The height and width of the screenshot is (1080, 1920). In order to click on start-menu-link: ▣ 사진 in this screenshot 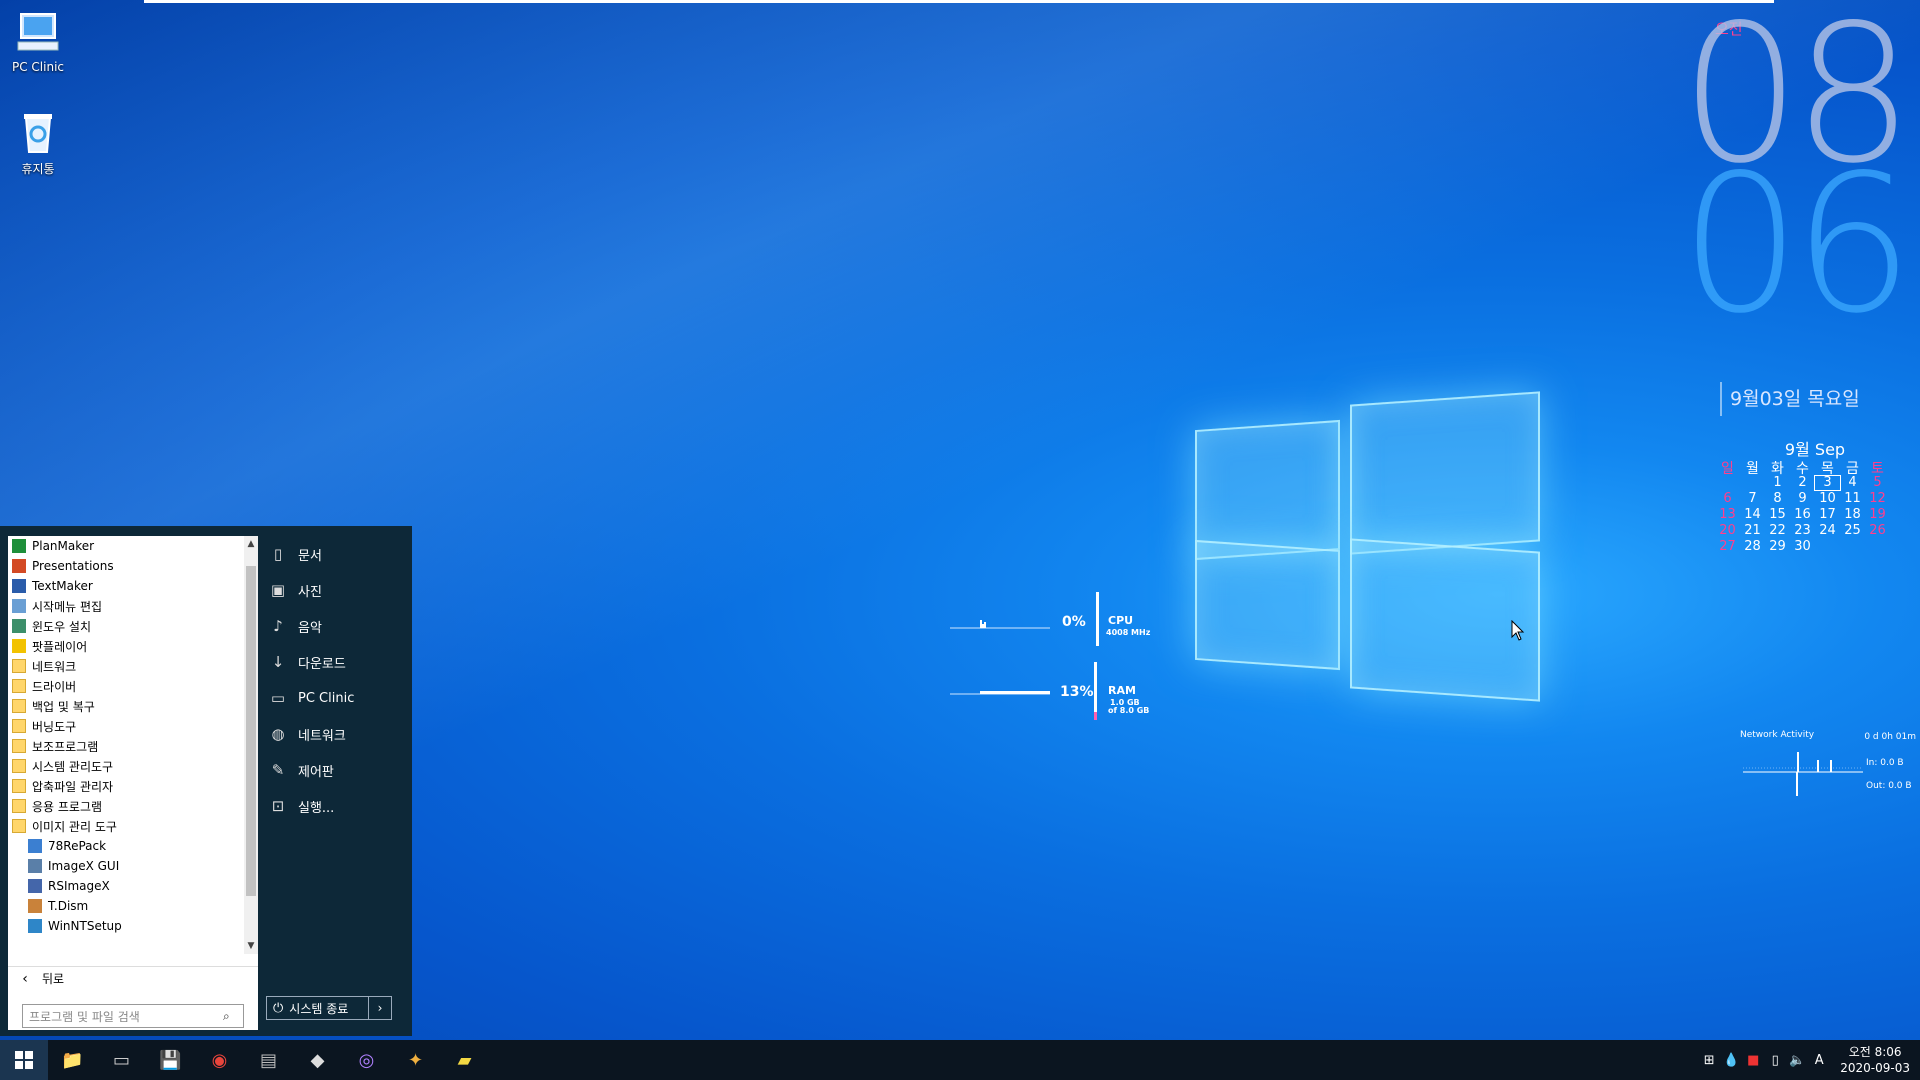, I will do `click(338, 590)`.